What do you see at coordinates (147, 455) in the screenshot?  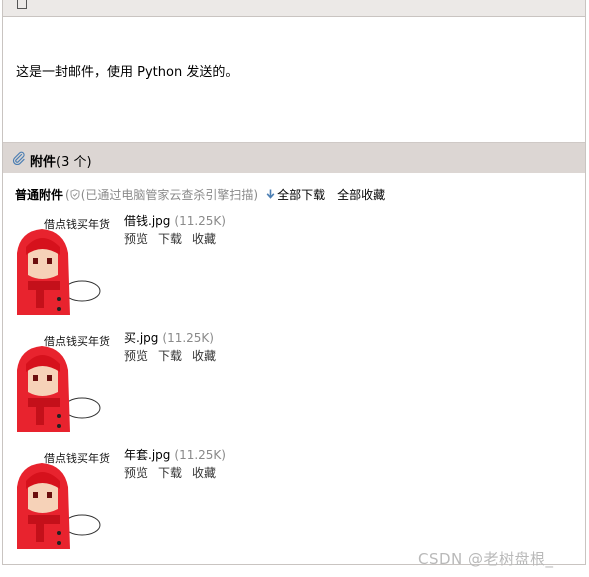 I see `attachment-name: 年套.jpg` at bounding box center [147, 455].